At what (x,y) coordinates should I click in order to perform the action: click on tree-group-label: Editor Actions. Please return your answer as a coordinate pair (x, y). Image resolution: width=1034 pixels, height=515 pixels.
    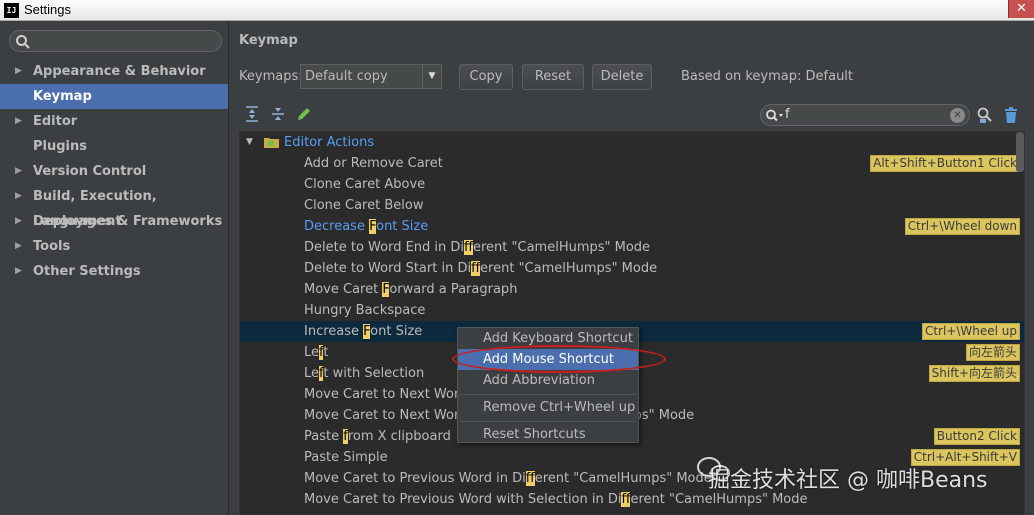
    Looking at the image, I should click on (329, 142).